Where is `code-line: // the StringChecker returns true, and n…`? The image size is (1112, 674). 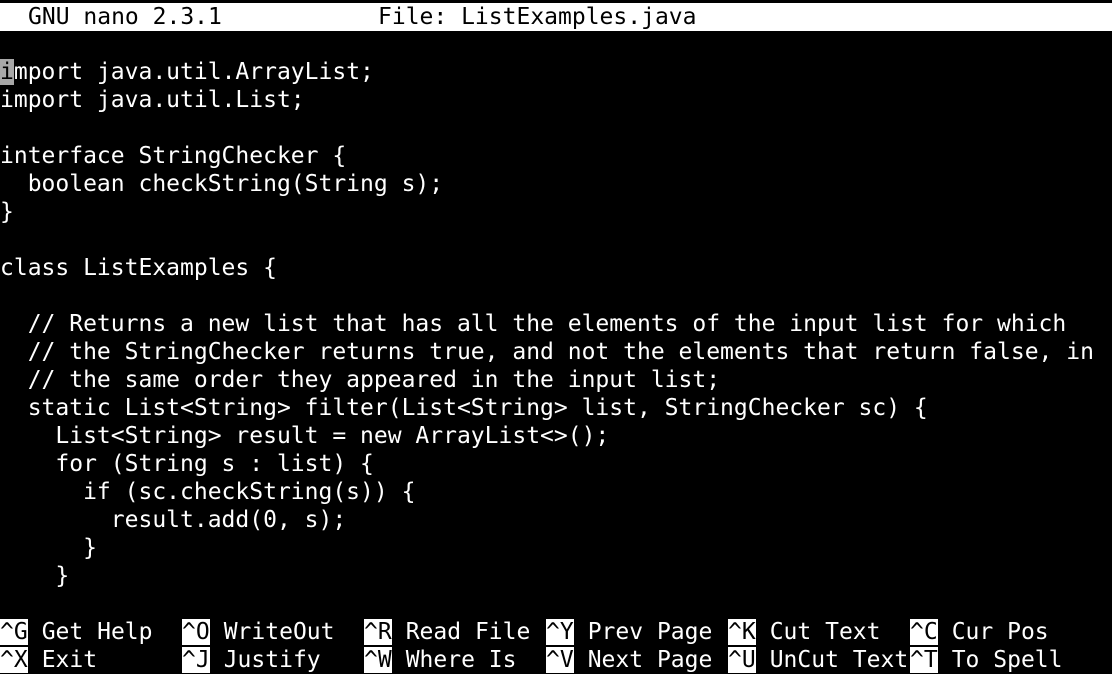
code-line: // the StringChecker returns true, and n… is located at coordinates (556, 352).